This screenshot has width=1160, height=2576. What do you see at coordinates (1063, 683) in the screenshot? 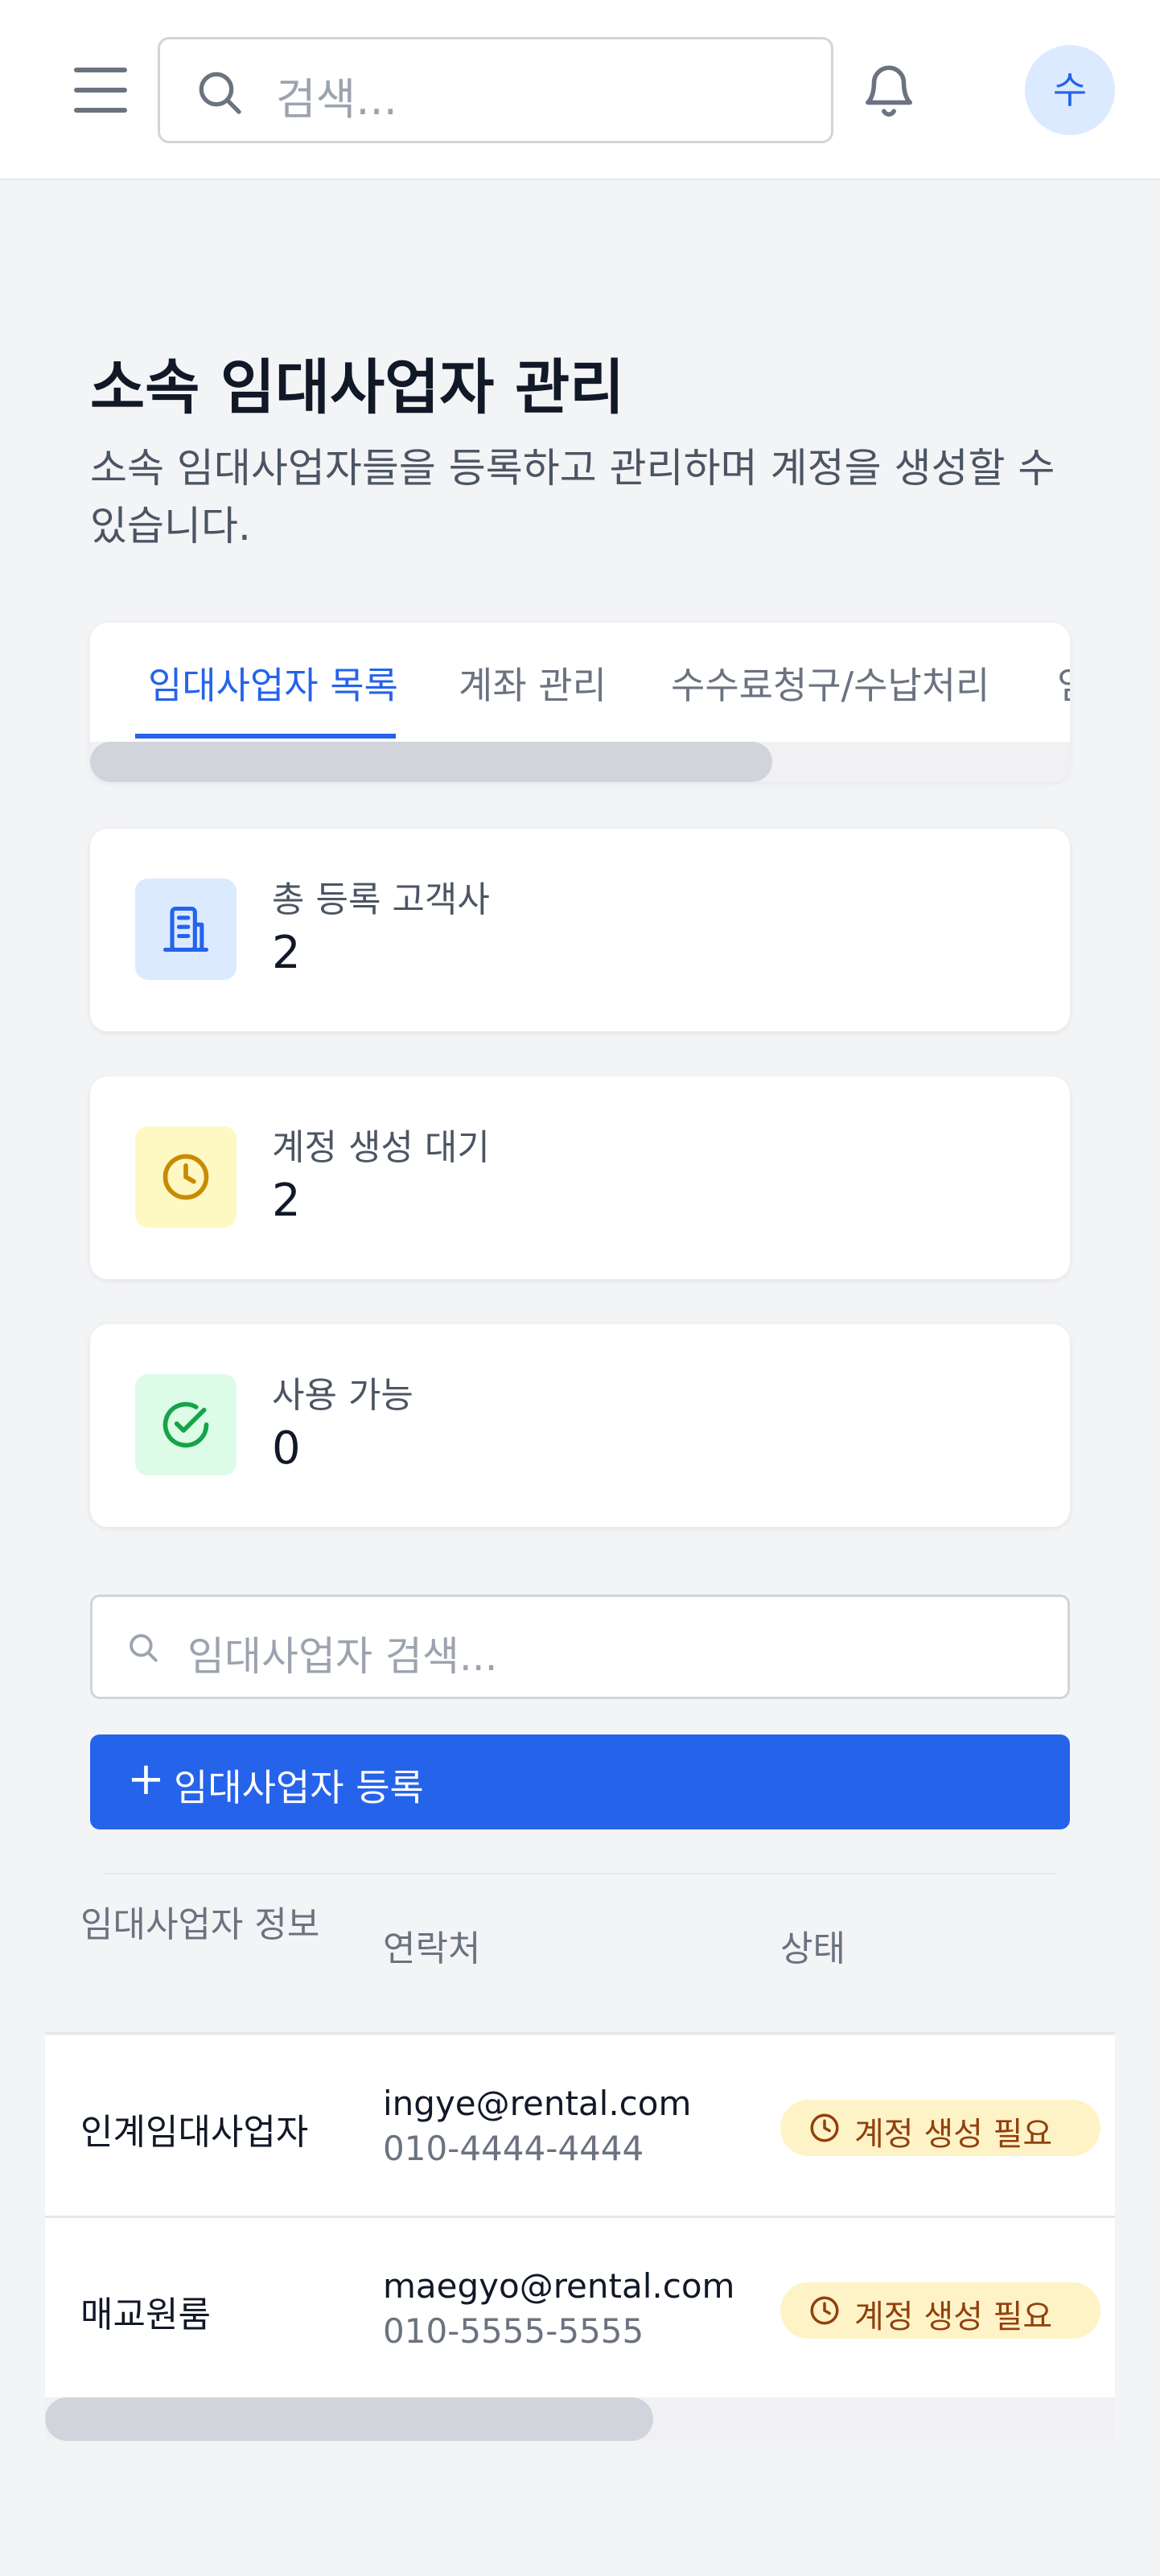
I see `tab-overflow: 임` at bounding box center [1063, 683].